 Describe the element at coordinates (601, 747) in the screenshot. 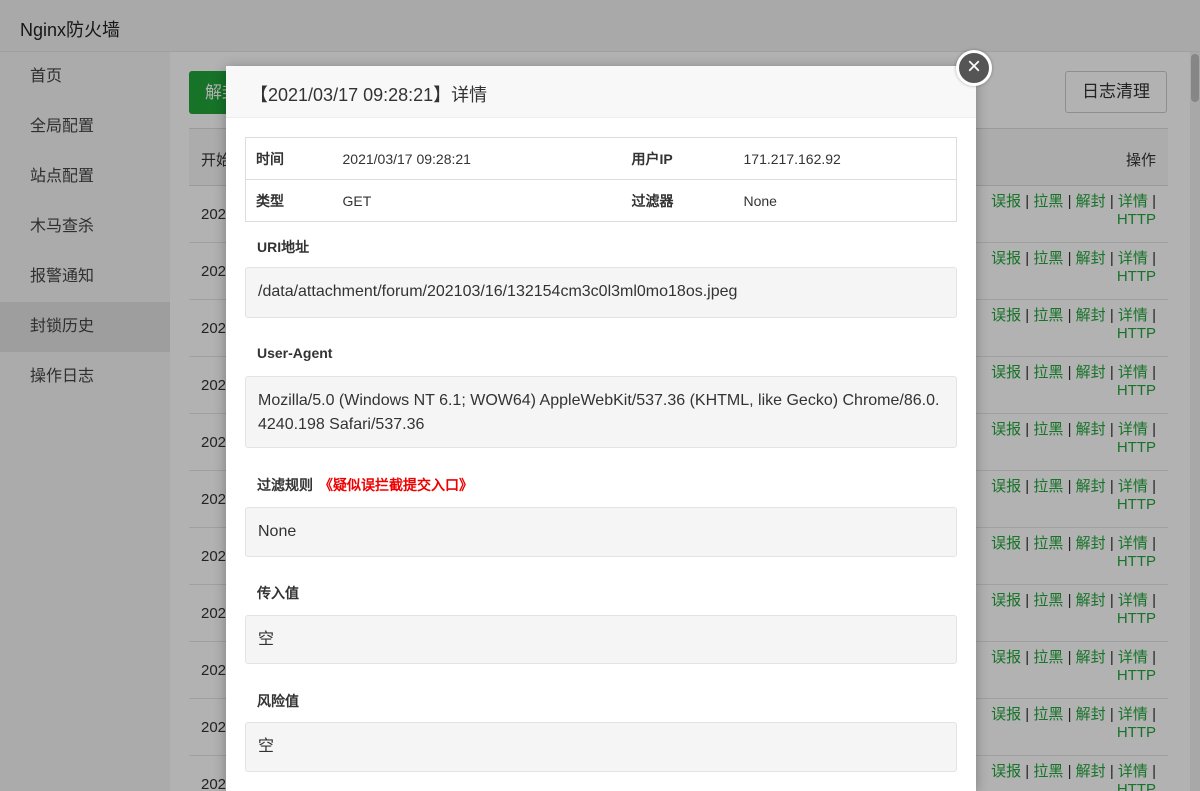

I see `risk-value: 空` at that location.